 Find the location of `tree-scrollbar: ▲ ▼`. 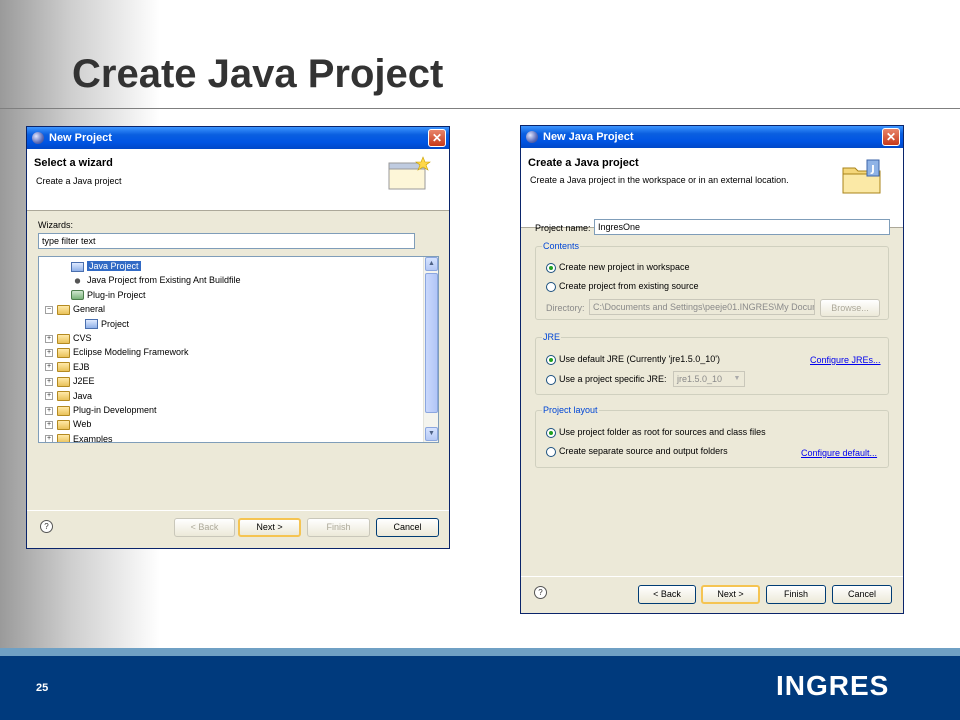

tree-scrollbar: ▲ ▼ is located at coordinates (430, 349).